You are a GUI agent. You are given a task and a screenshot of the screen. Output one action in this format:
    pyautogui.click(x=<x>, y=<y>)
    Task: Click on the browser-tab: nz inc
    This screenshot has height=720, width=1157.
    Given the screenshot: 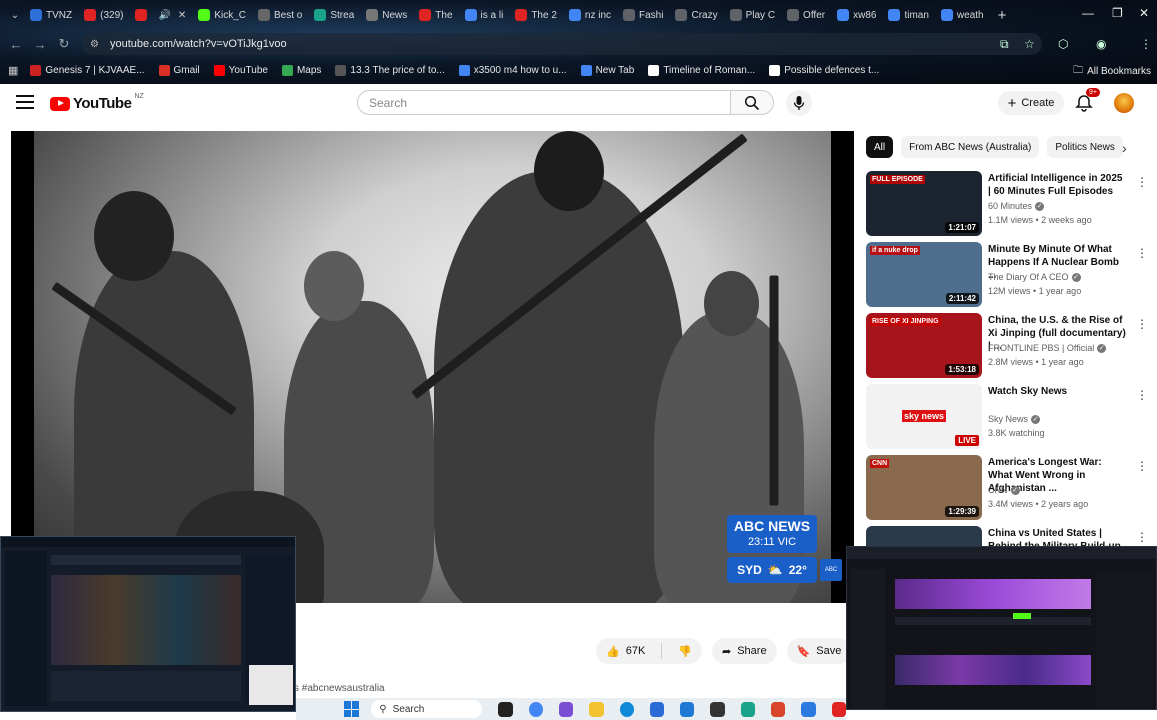 What is the action you would take?
    pyautogui.click(x=590, y=15)
    